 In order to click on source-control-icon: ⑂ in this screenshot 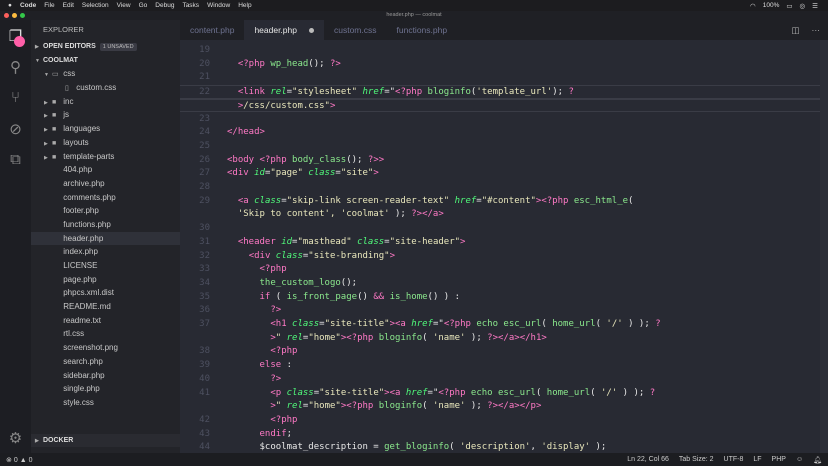, I will do `click(15, 97)`.